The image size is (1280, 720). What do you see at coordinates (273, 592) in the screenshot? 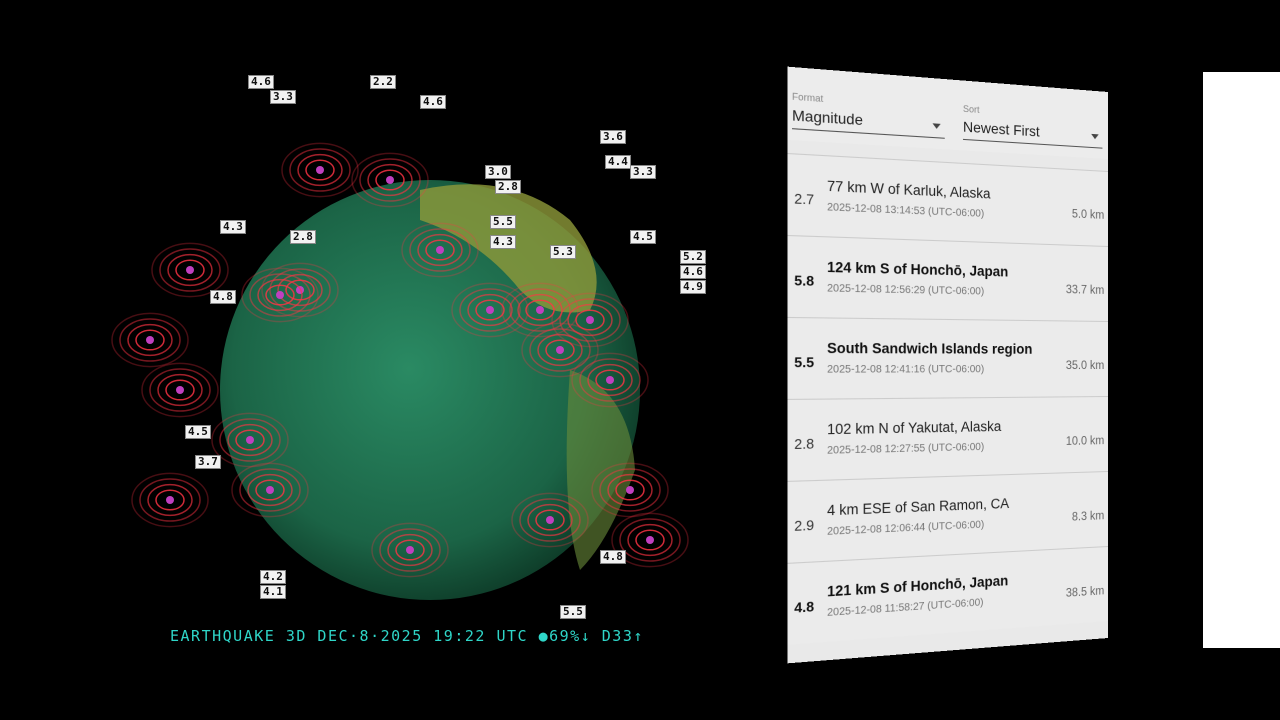
I see `magnitude-label: 4.1` at bounding box center [273, 592].